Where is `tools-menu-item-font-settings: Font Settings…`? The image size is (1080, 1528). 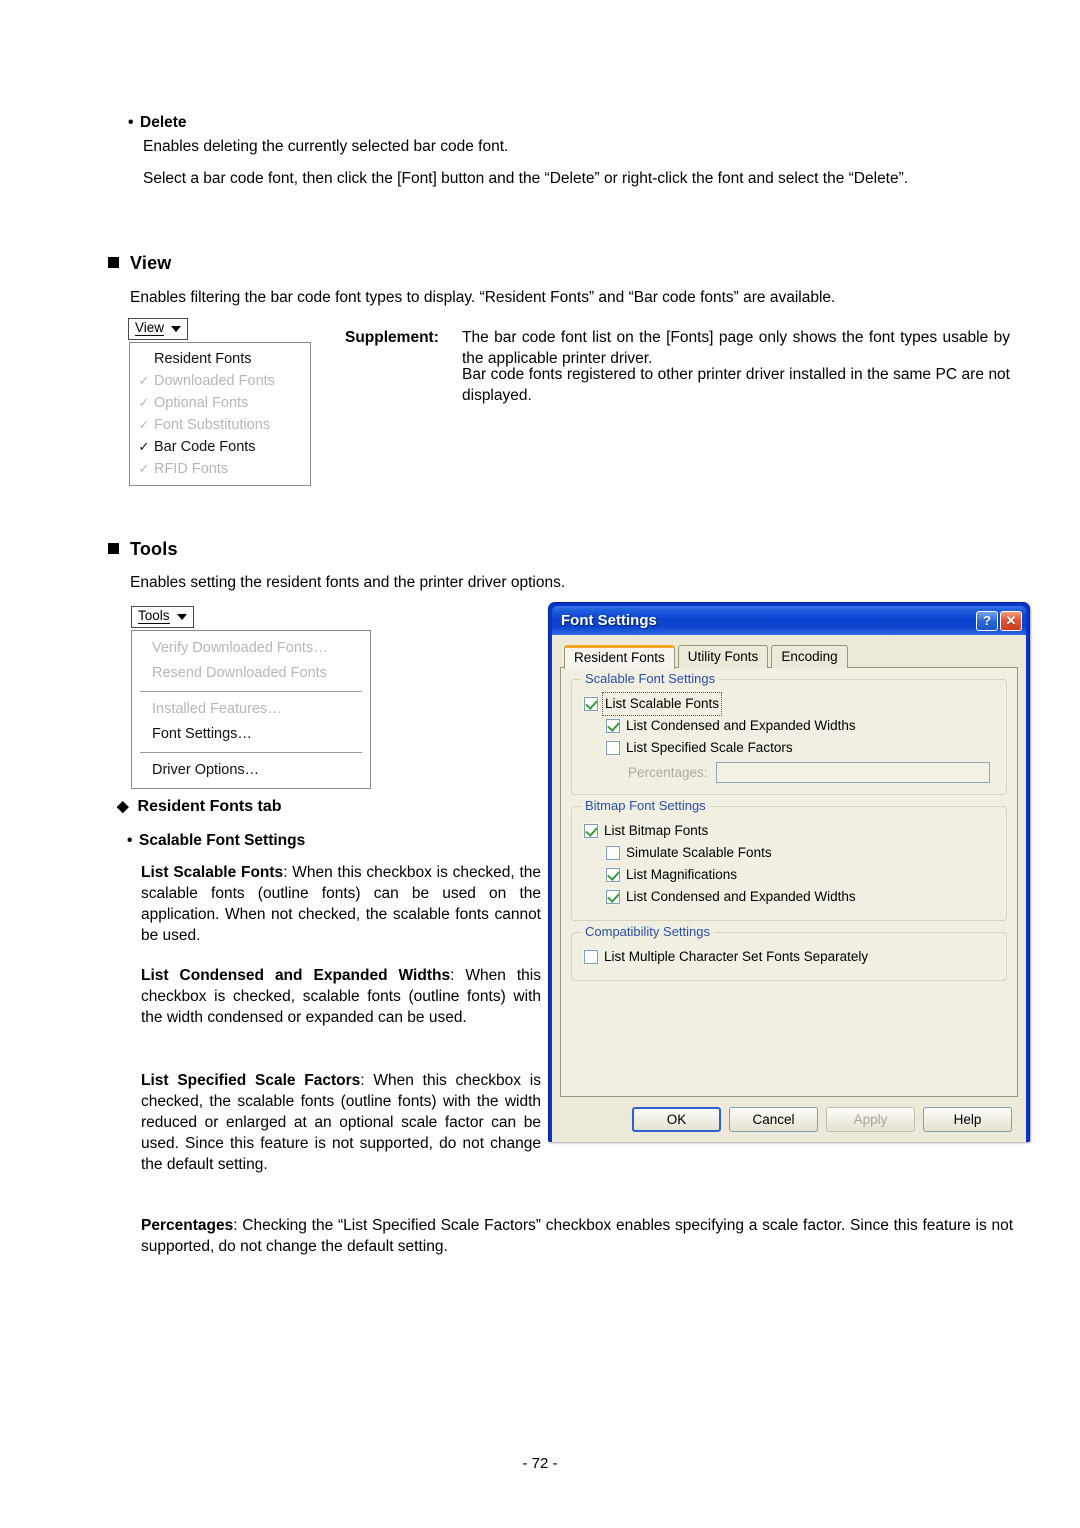
tools-menu-item-font-settings: Font Settings… is located at coordinates (251, 734).